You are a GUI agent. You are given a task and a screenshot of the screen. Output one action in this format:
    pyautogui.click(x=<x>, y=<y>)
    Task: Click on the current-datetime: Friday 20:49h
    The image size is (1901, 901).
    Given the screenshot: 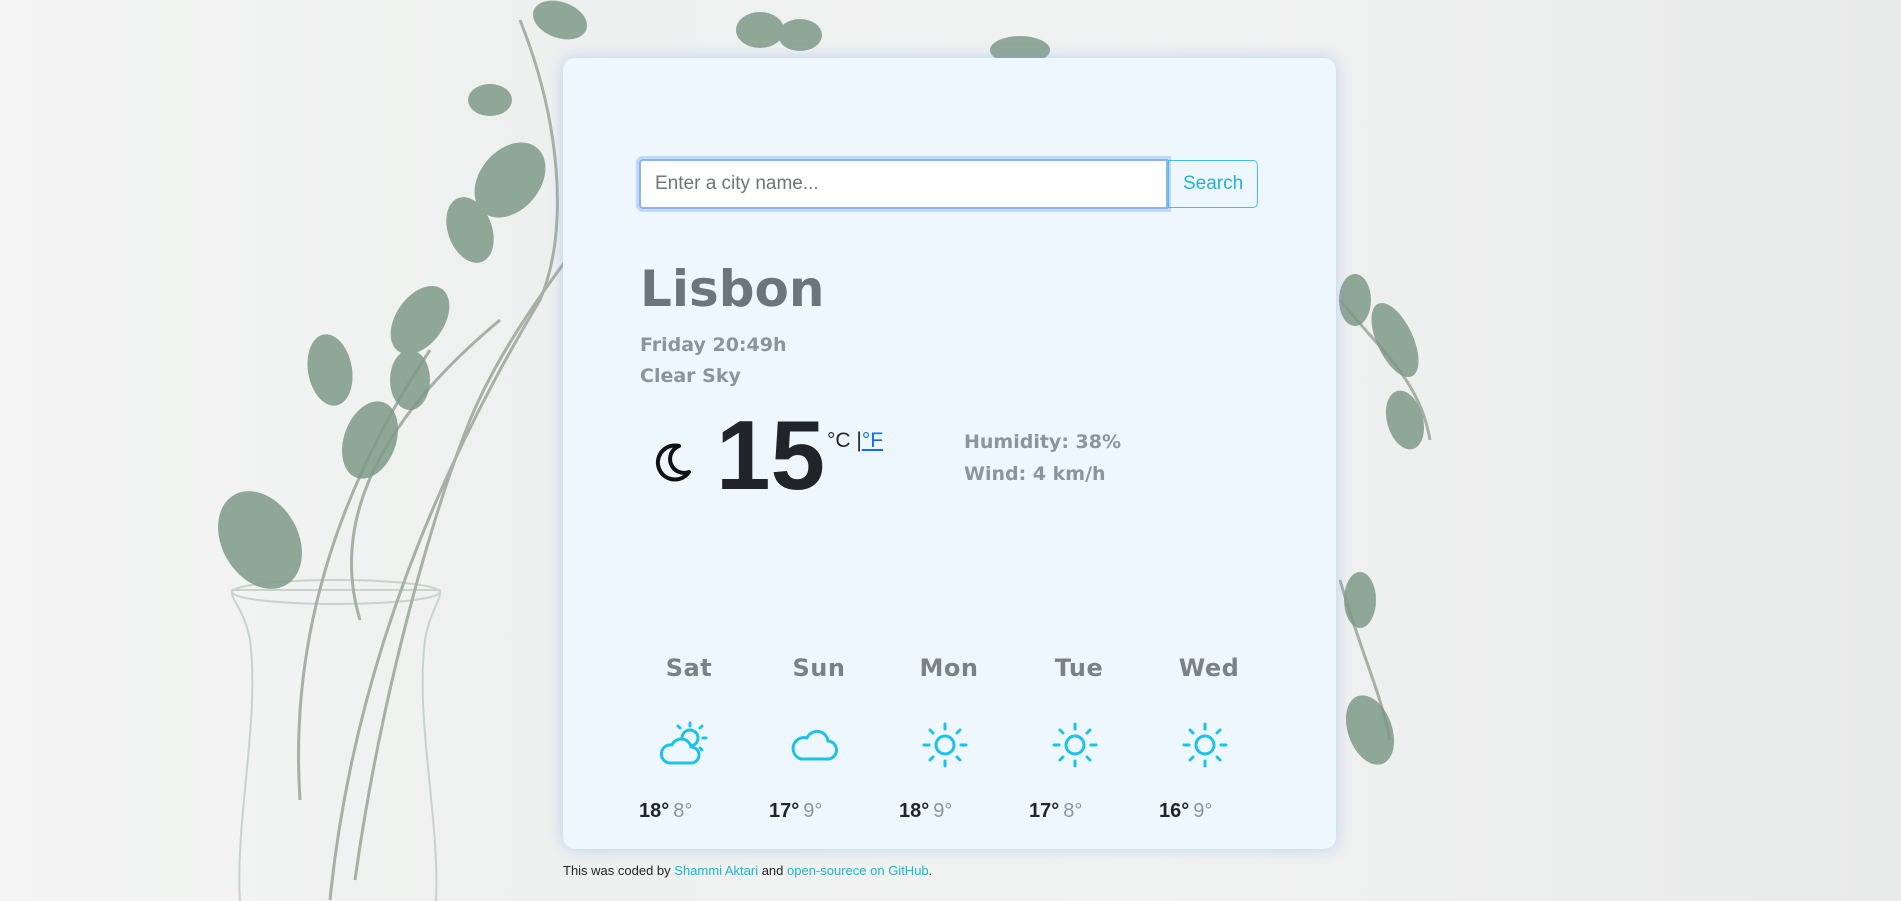 What is the action you would take?
    pyautogui.click(x=713, y=345)
    